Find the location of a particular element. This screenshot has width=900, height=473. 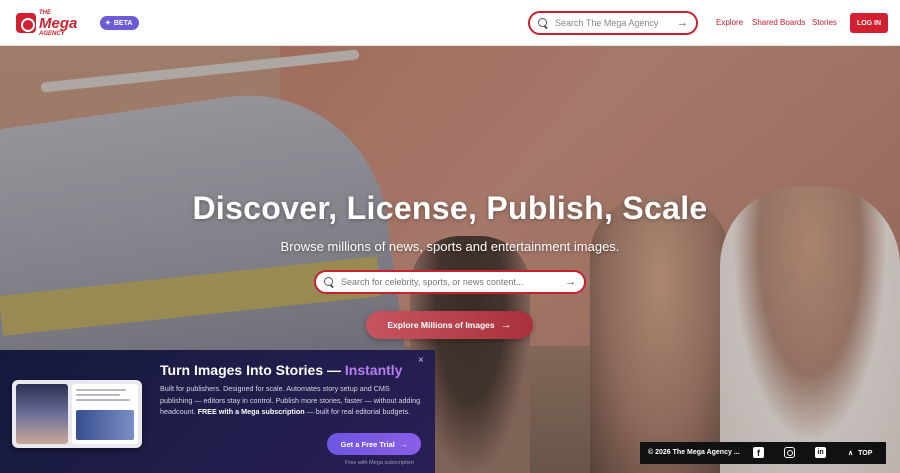

free-trial-label: Get a Free Trial is located at coordinates (367, 444).